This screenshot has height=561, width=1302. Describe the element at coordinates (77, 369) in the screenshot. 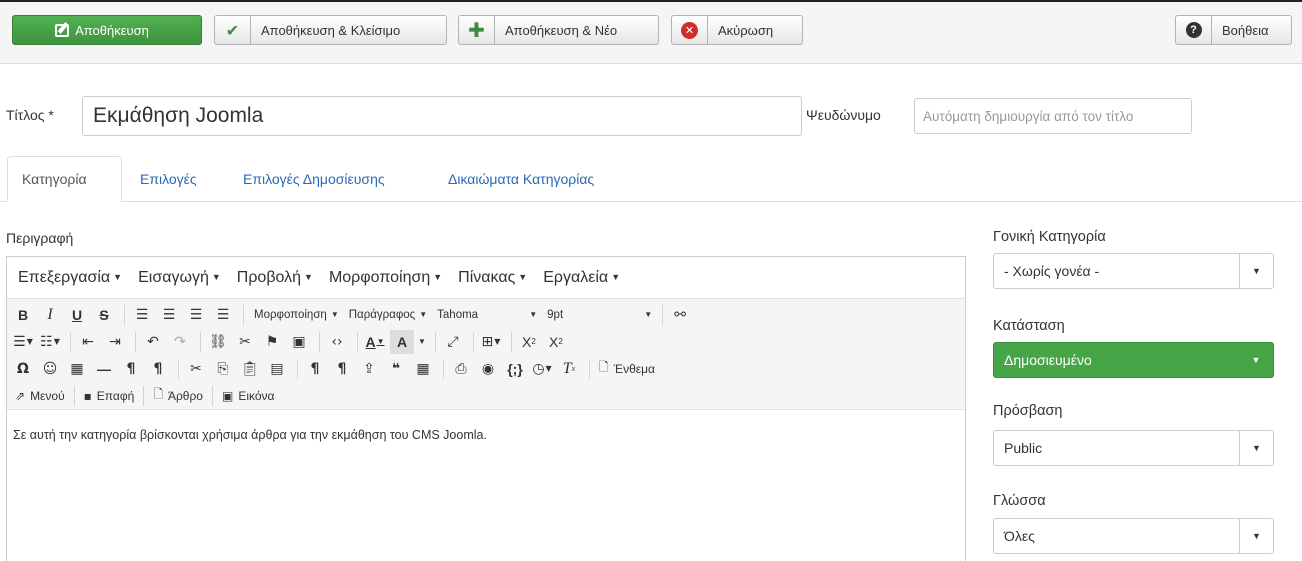

I see `media-icon: ▦` at that location.